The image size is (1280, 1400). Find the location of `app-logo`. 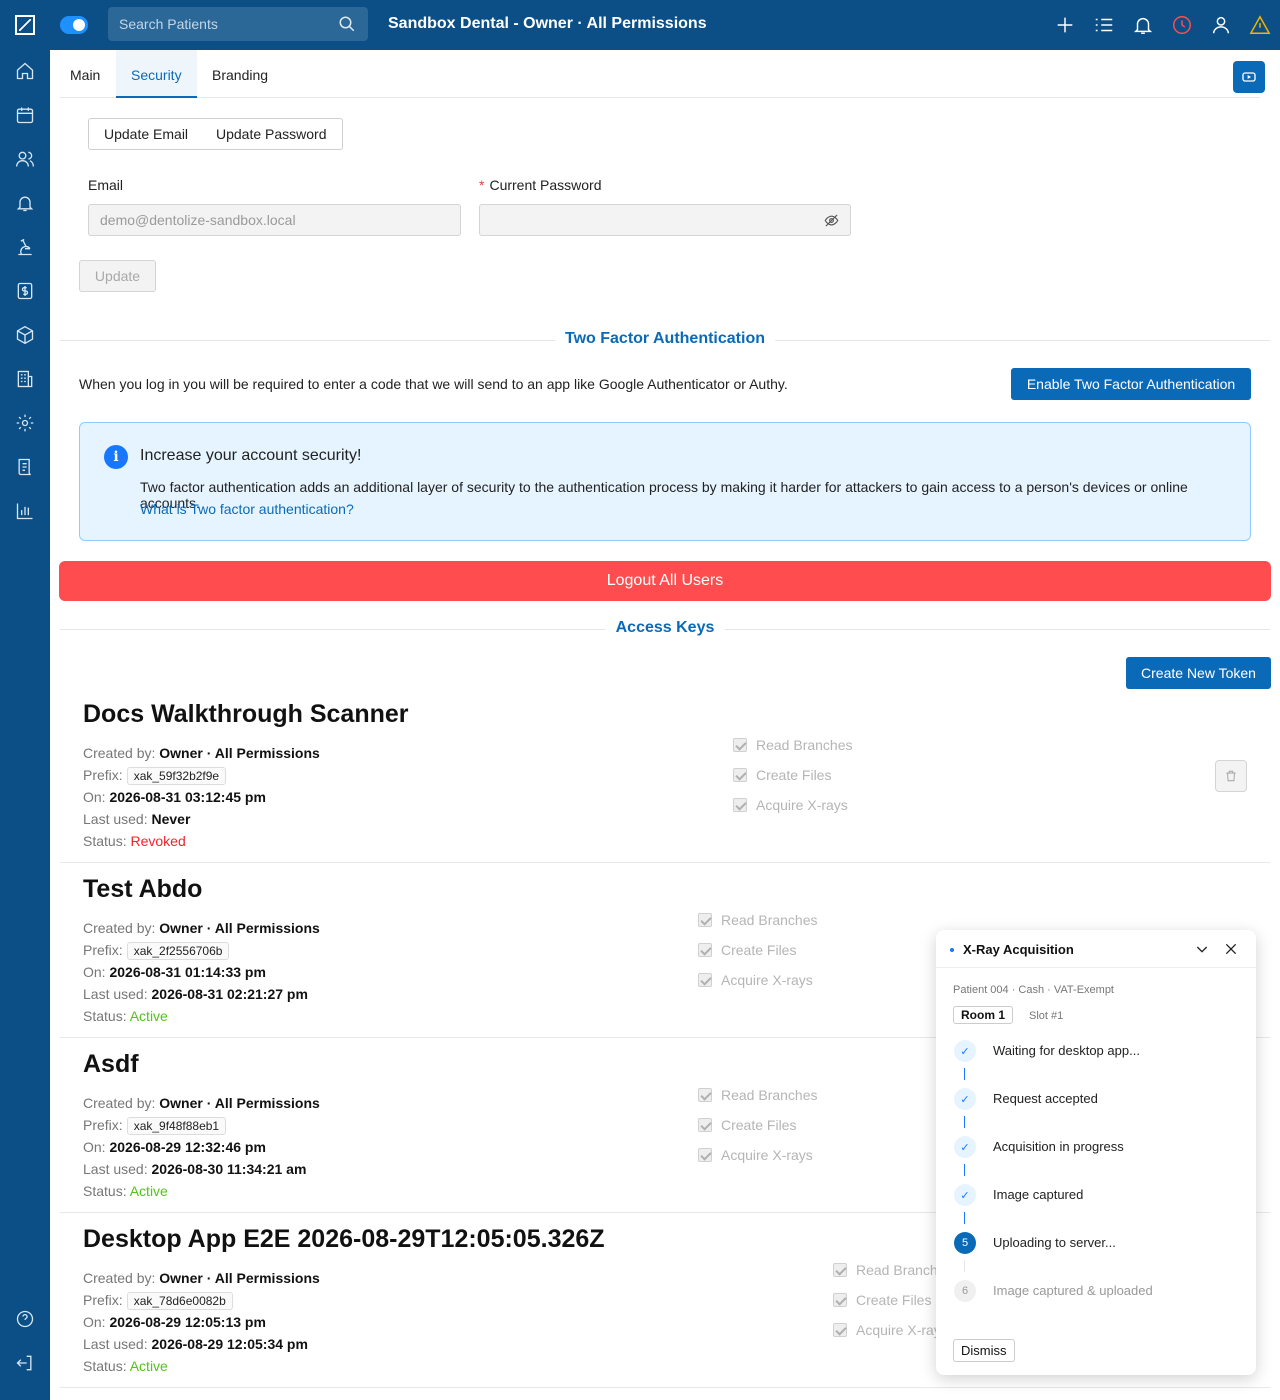

app-logo is located at coordinates (25, 25).